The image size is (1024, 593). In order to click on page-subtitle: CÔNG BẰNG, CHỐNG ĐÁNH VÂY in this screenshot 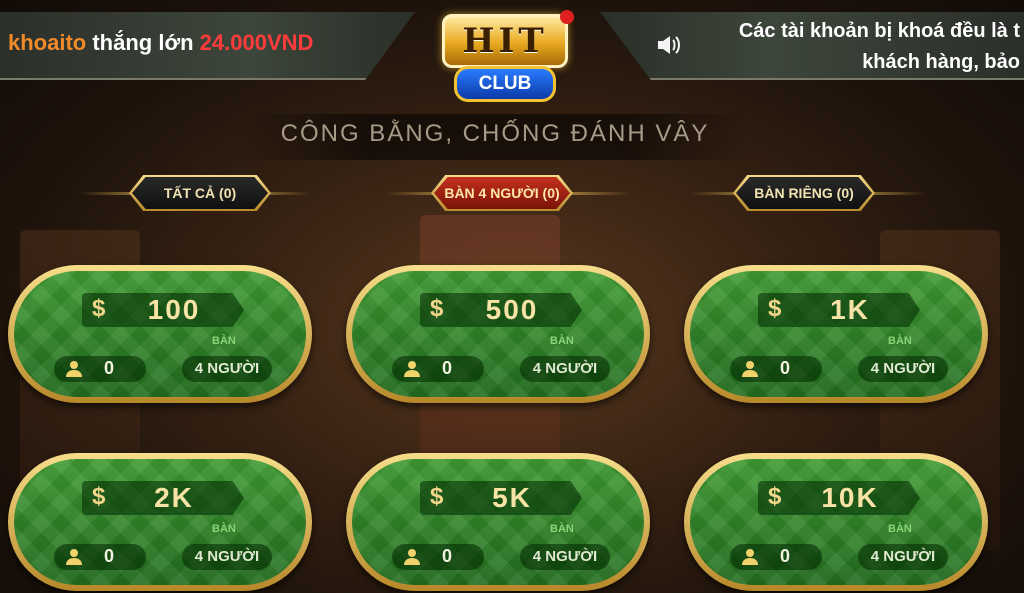, I will do `click(495, 133)`.